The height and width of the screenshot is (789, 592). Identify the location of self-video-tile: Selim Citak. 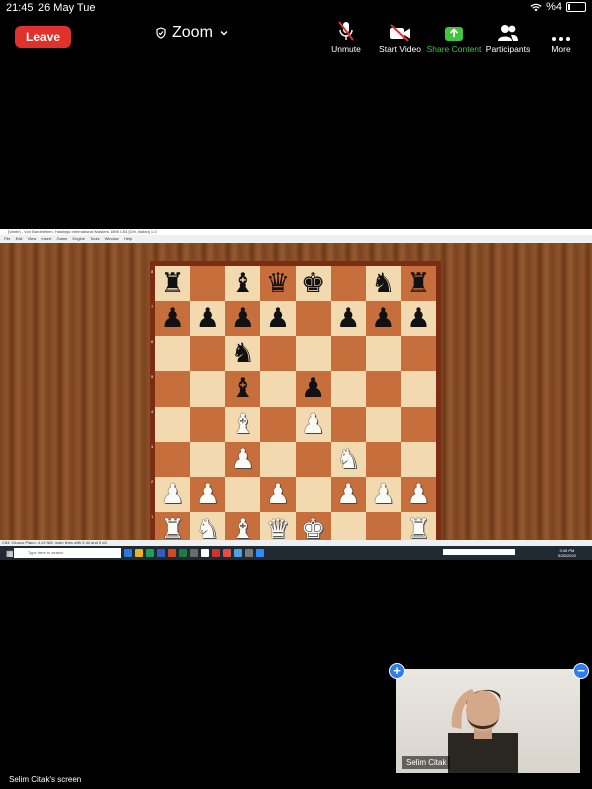
(488, 721).